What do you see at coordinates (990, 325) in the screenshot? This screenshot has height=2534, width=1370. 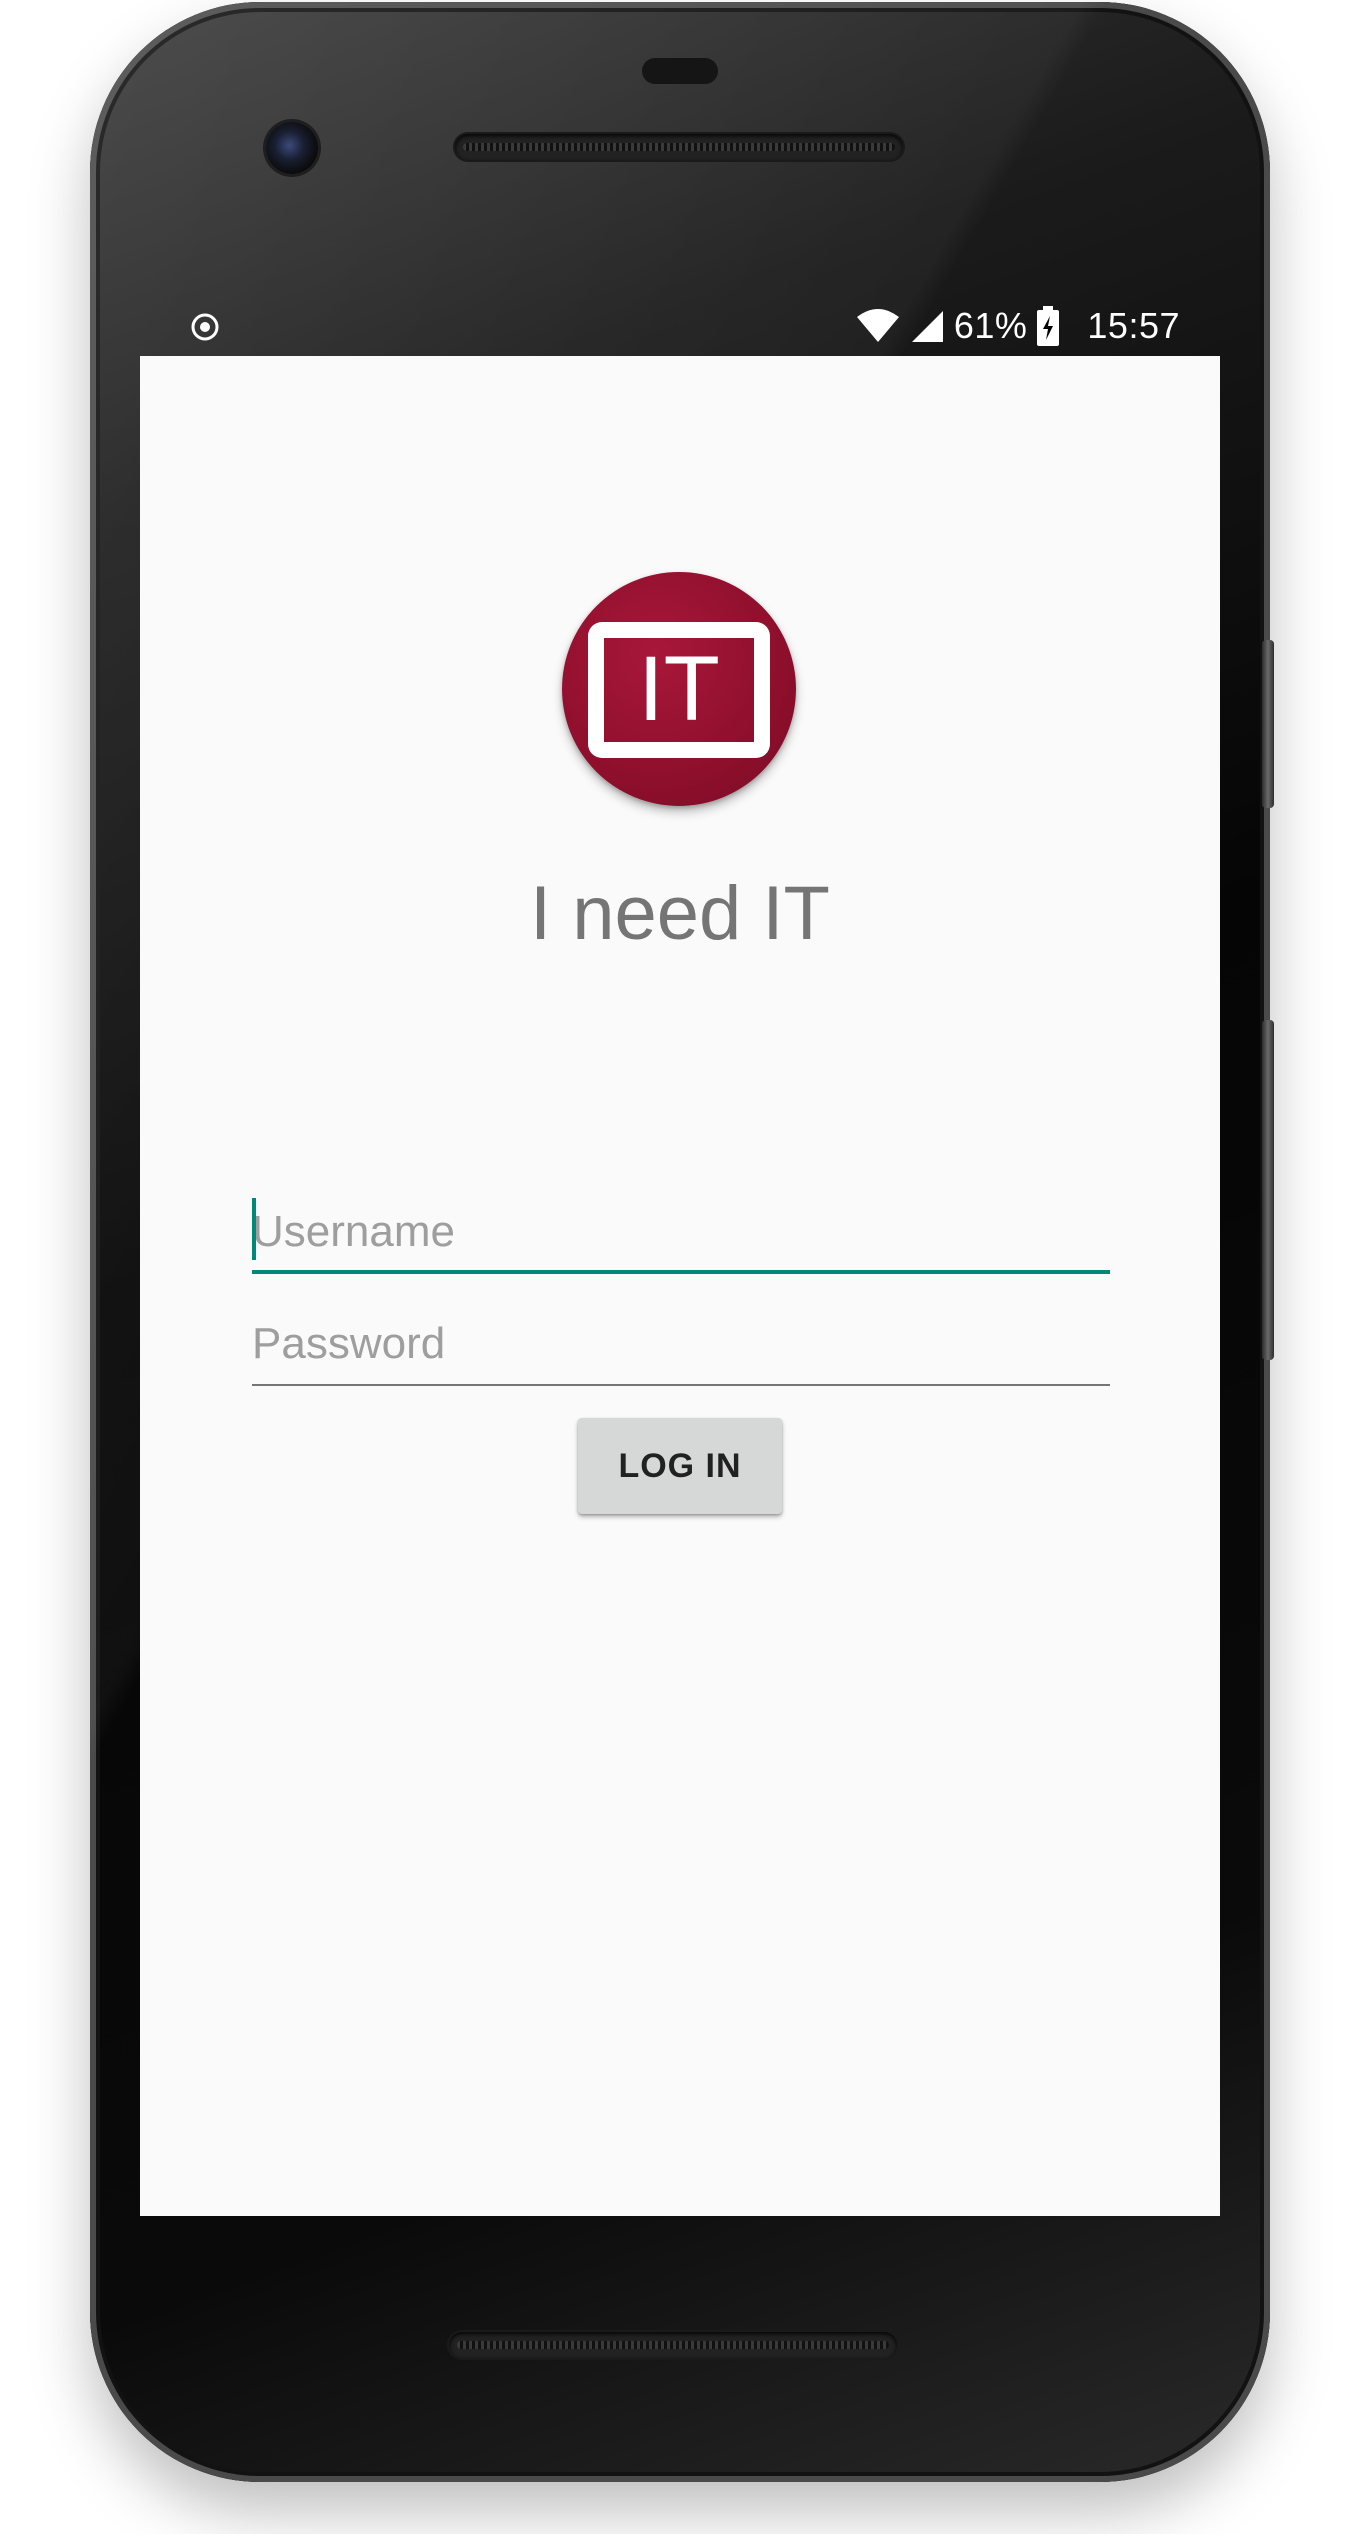 I see `battery-percentage: 61%` at bounding box center [990, 325].